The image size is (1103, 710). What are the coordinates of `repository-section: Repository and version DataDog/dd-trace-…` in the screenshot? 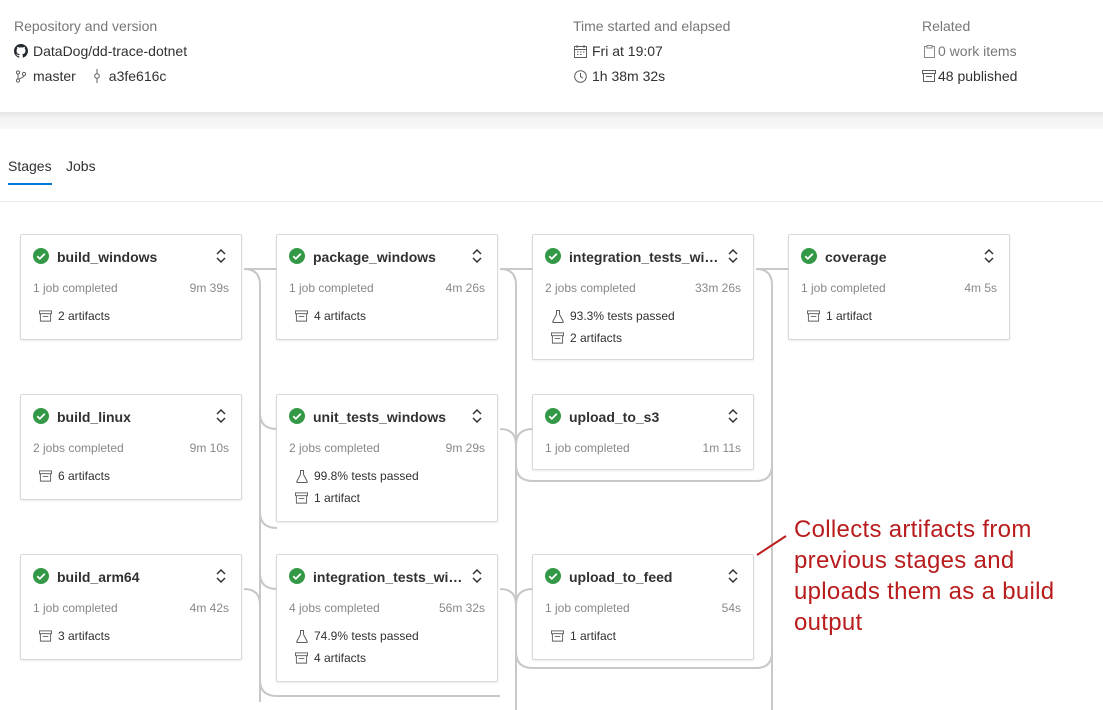 It's located at (100, 51).